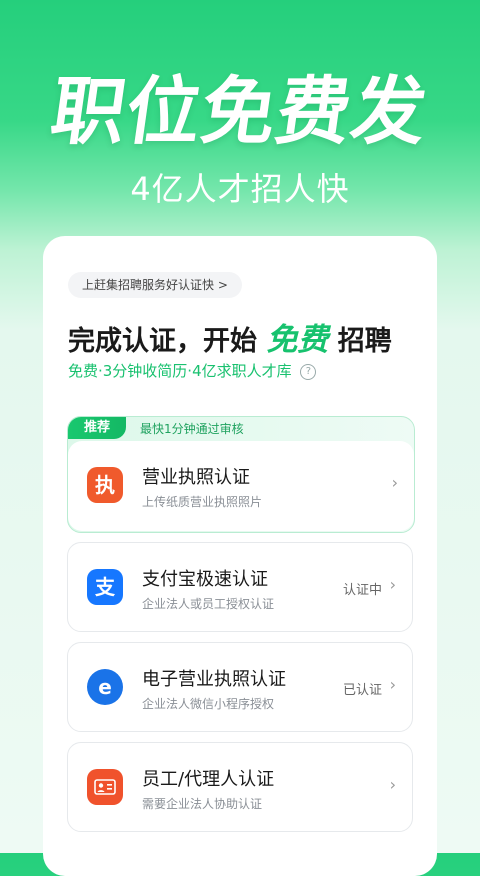 This screenshot has height=876, width=480. Describe the element at coordinates (167, 341) in the screenshot. I see `headline-pre: 完成认证，开始` at that location.